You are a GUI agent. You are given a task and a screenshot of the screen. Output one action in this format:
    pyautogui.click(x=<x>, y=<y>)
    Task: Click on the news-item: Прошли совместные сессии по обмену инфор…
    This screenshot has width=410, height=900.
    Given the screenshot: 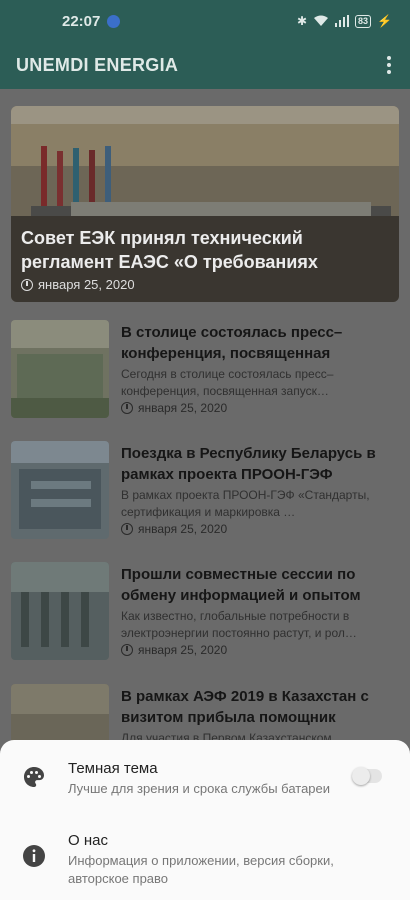 What is the action you would take?
    pyautogui.click(x=205, y=612)
    